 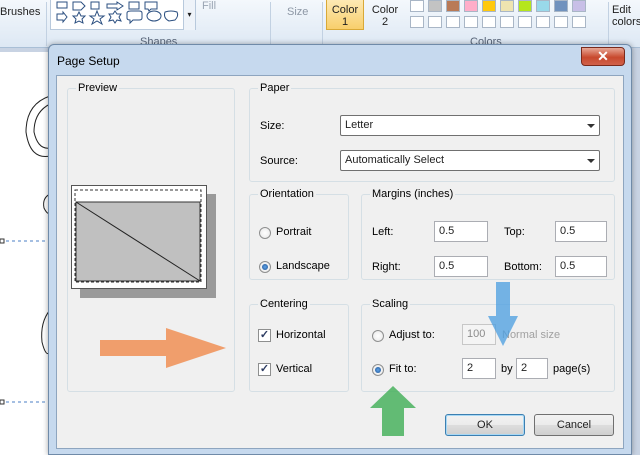 I want to click on landscape-radio, so click(x=265, y=267).